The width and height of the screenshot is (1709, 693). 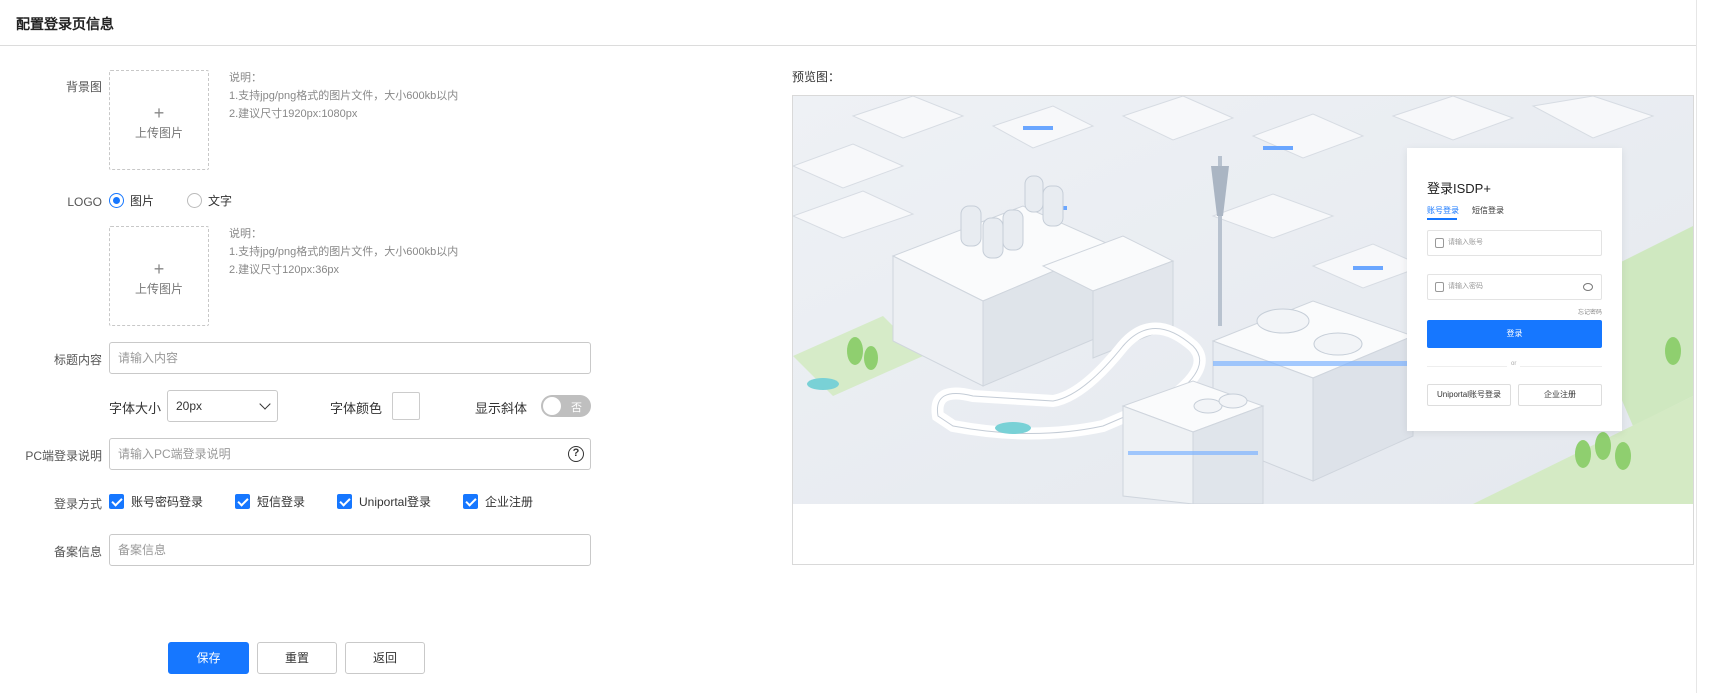 What do you see at coordinates (222, 406) in the screenshot?
I see `font-size-select: 20px` at bounding box center [222, 406].